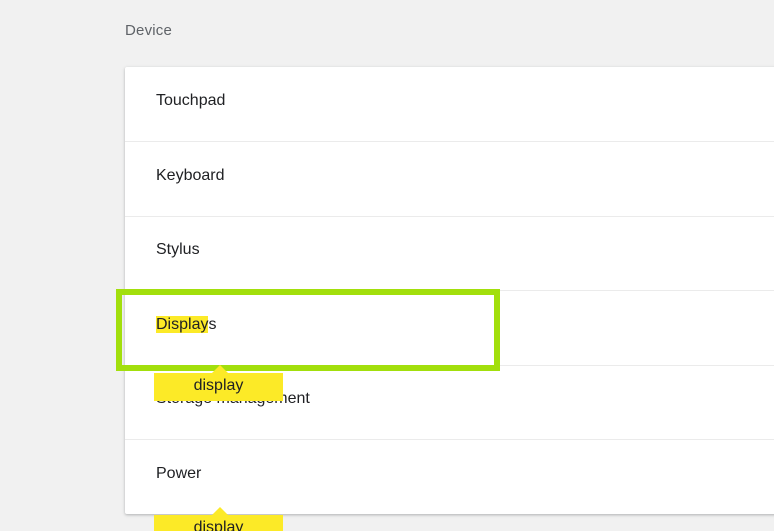 Image resolution: width=774 pixels, height=531 pixels. Describe the element at coordinates (449, 253) in the screenshot. I see `settings-row-stylus: Stylus` at that location.